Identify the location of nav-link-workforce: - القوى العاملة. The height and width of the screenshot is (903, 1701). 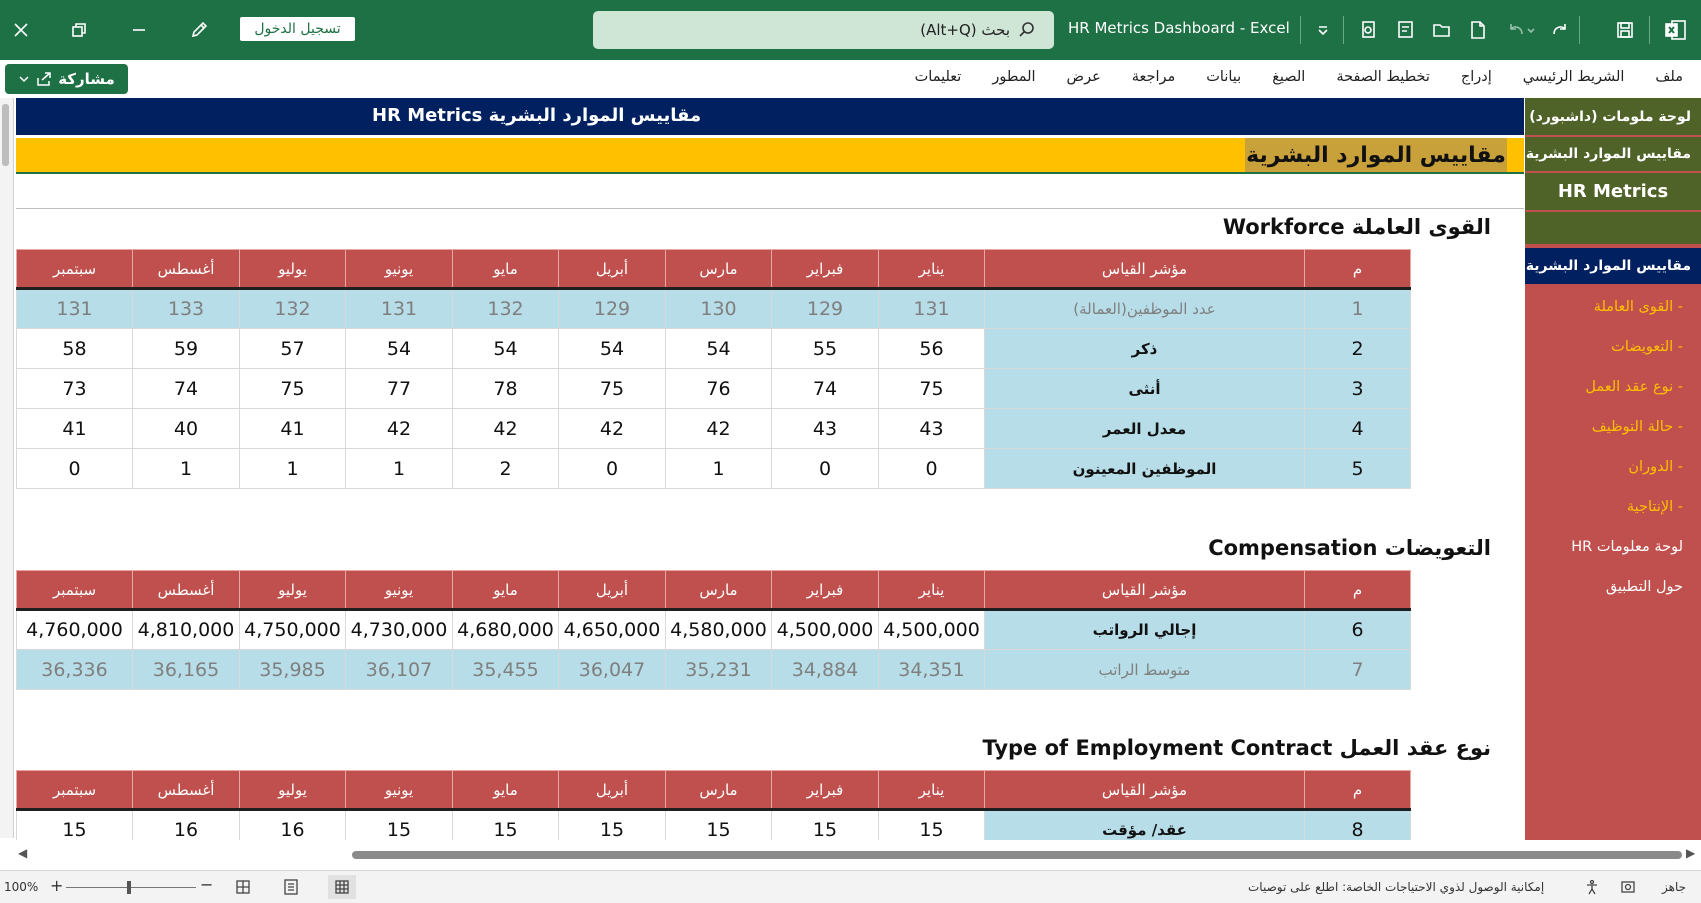
(1613, 307).